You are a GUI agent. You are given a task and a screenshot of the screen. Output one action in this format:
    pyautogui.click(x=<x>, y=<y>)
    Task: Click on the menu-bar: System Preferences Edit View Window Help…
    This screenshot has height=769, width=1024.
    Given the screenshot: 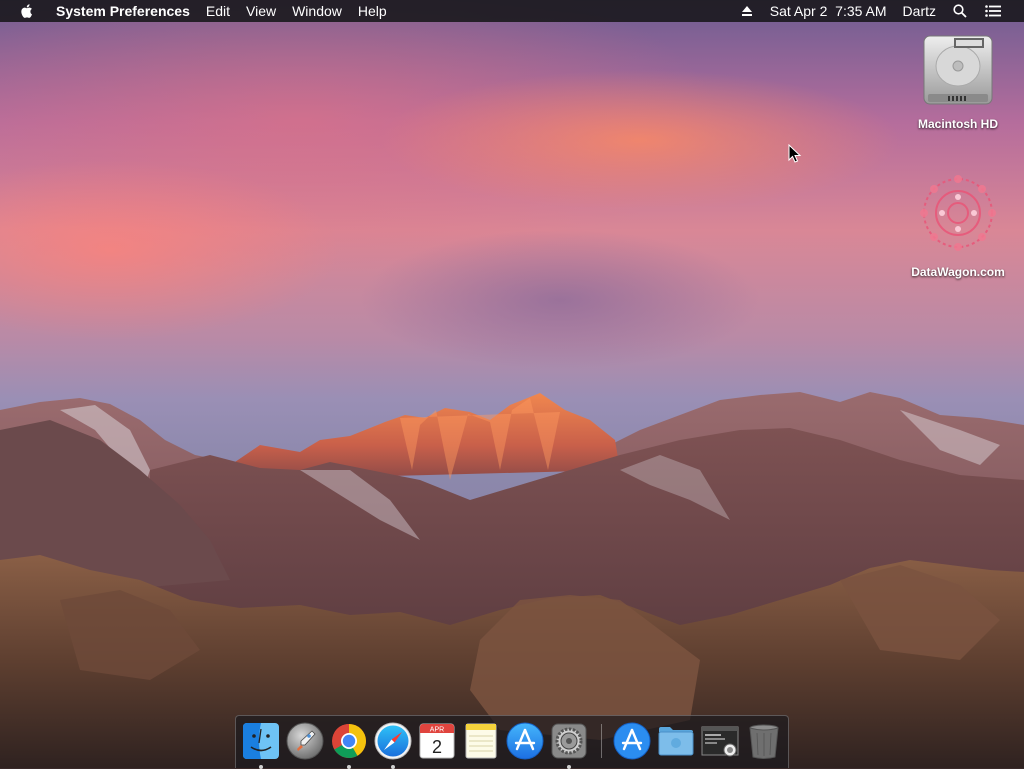 What is the action you would take?
    pyautogui.click(x=512, y=11)
    